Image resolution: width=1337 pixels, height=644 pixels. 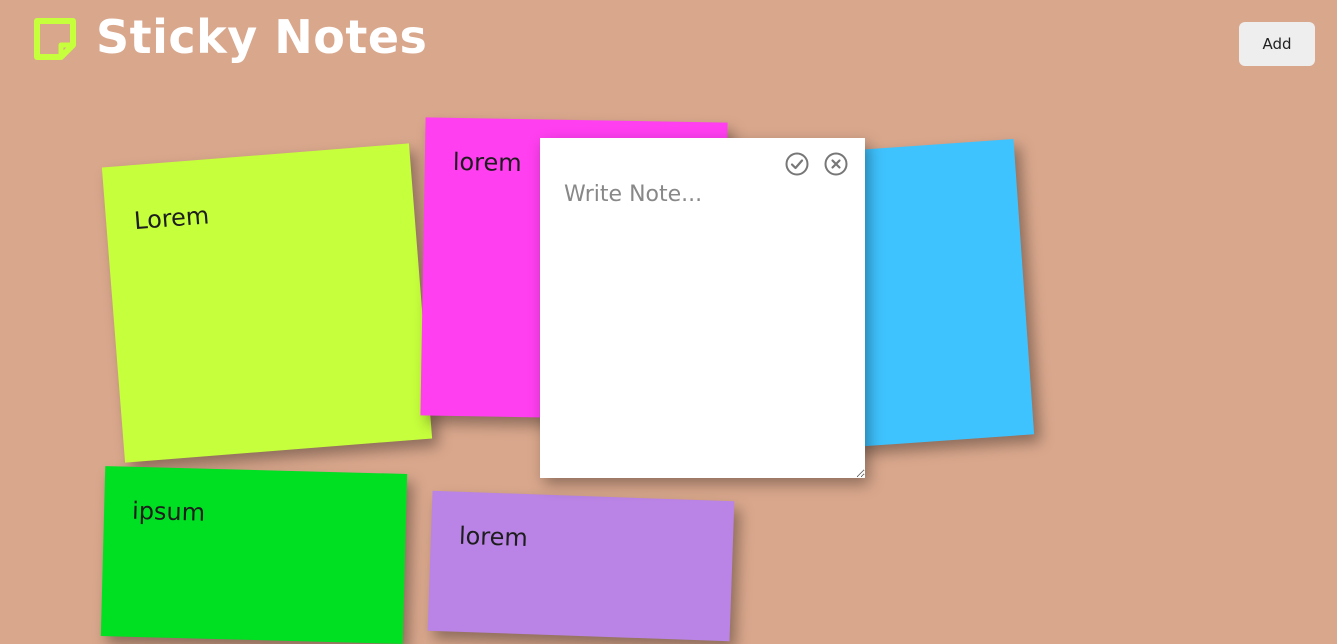 I want to click on new-note-editor, so click(x=702, y=308).